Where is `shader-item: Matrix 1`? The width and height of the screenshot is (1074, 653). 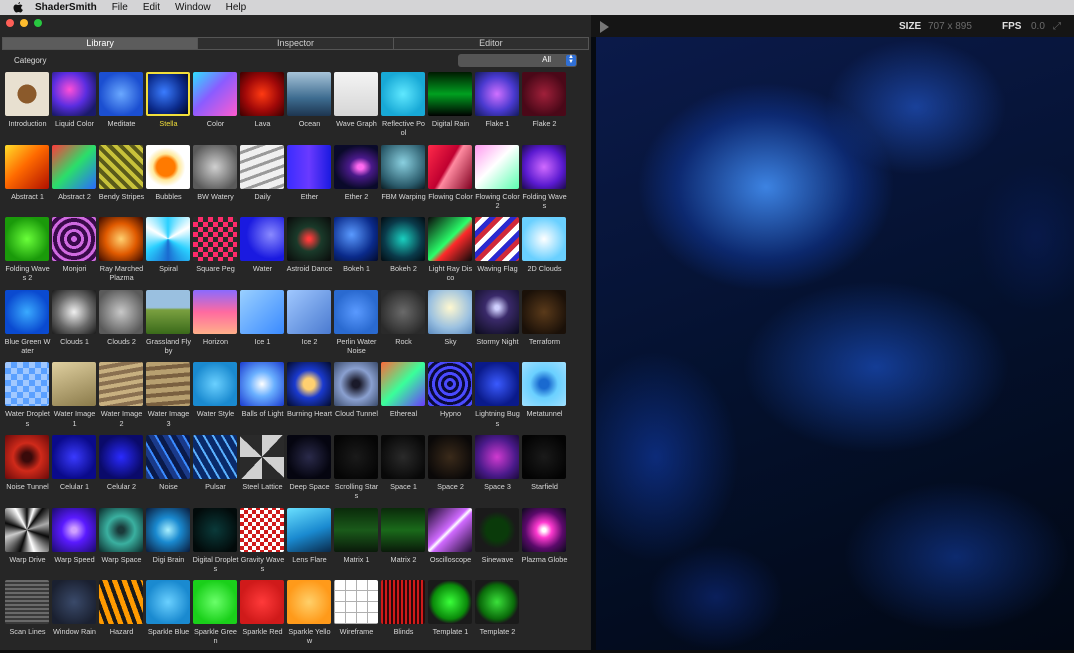 shader-item: Matrix 1 is located at coordinates (356, 544).